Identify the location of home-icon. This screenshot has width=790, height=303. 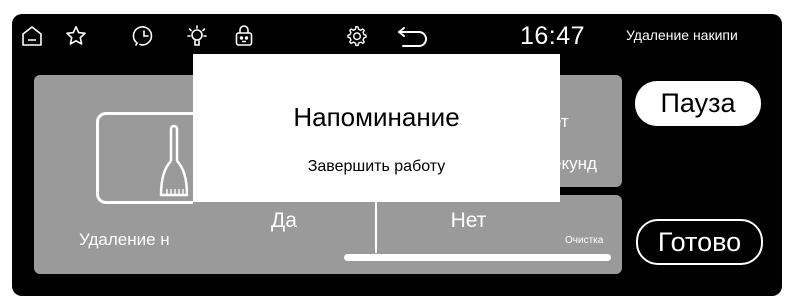
(32, 36).